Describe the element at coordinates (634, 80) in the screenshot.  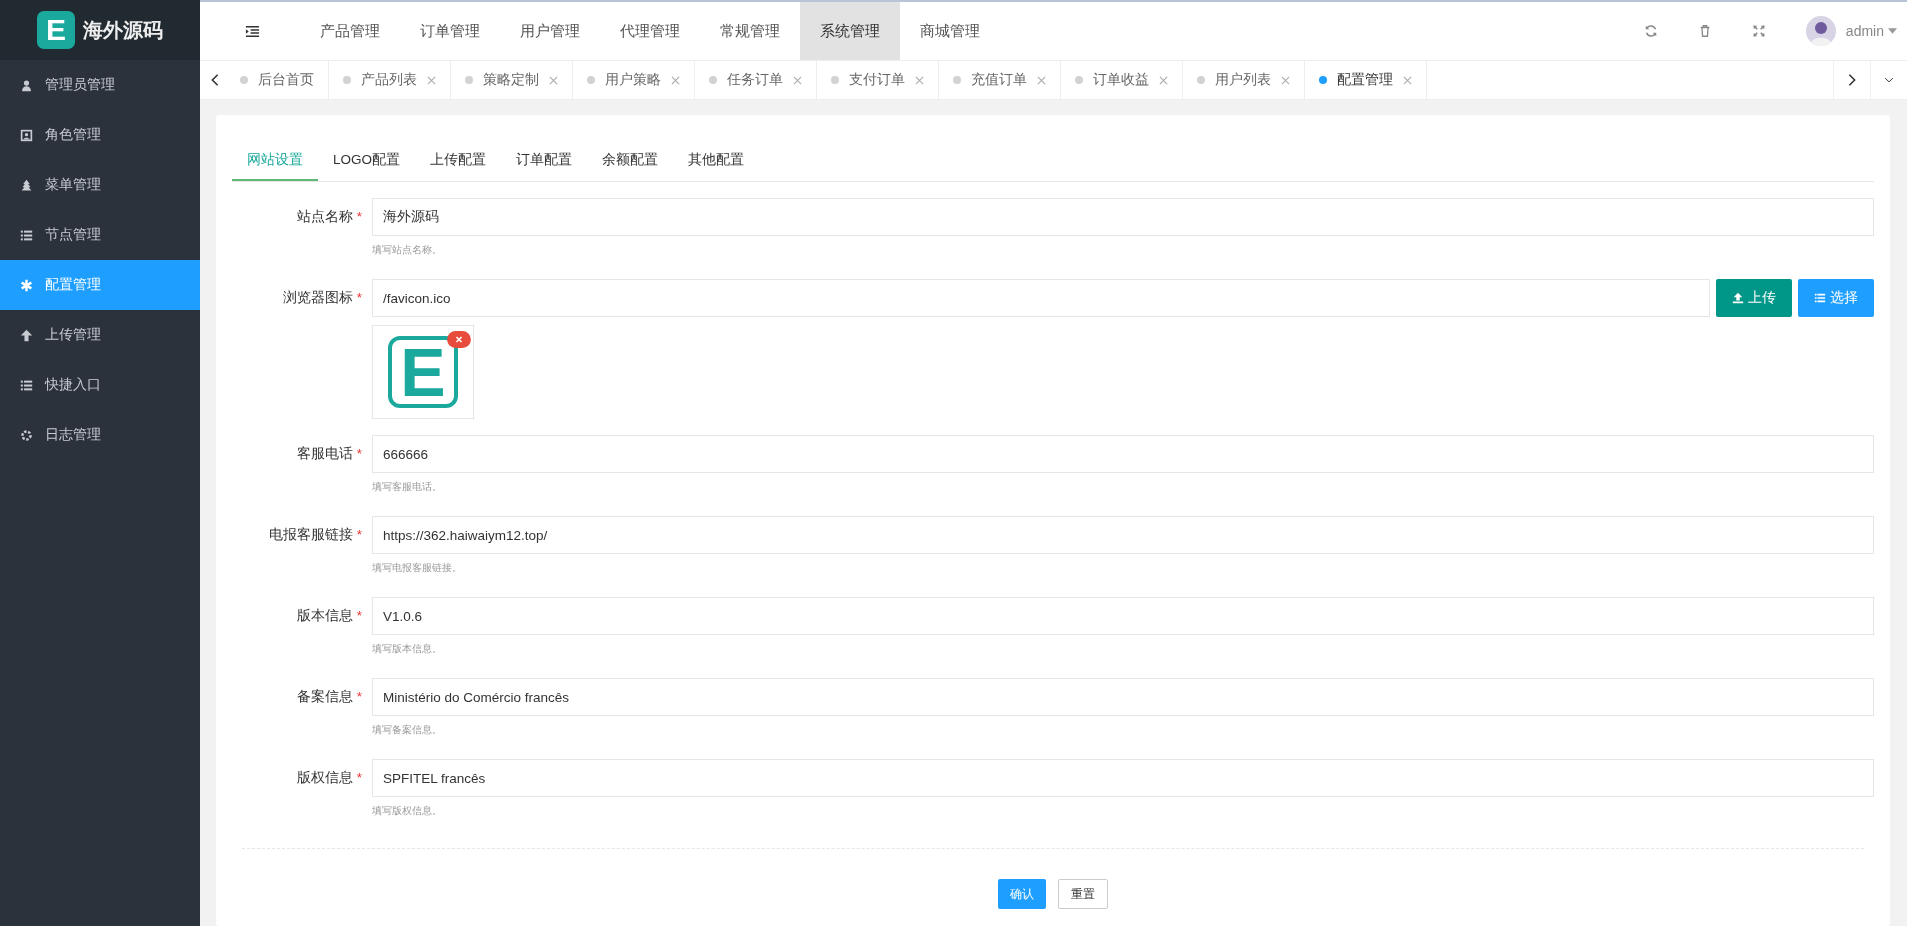
I see `page-tab: 用户策略` at that location.